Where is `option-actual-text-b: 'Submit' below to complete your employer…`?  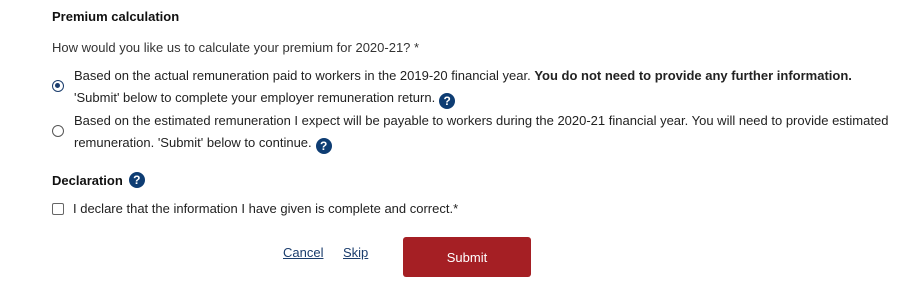 option-actual-text-b: 'Submit' below to complete your employer… is located at coordinates (255, 97).